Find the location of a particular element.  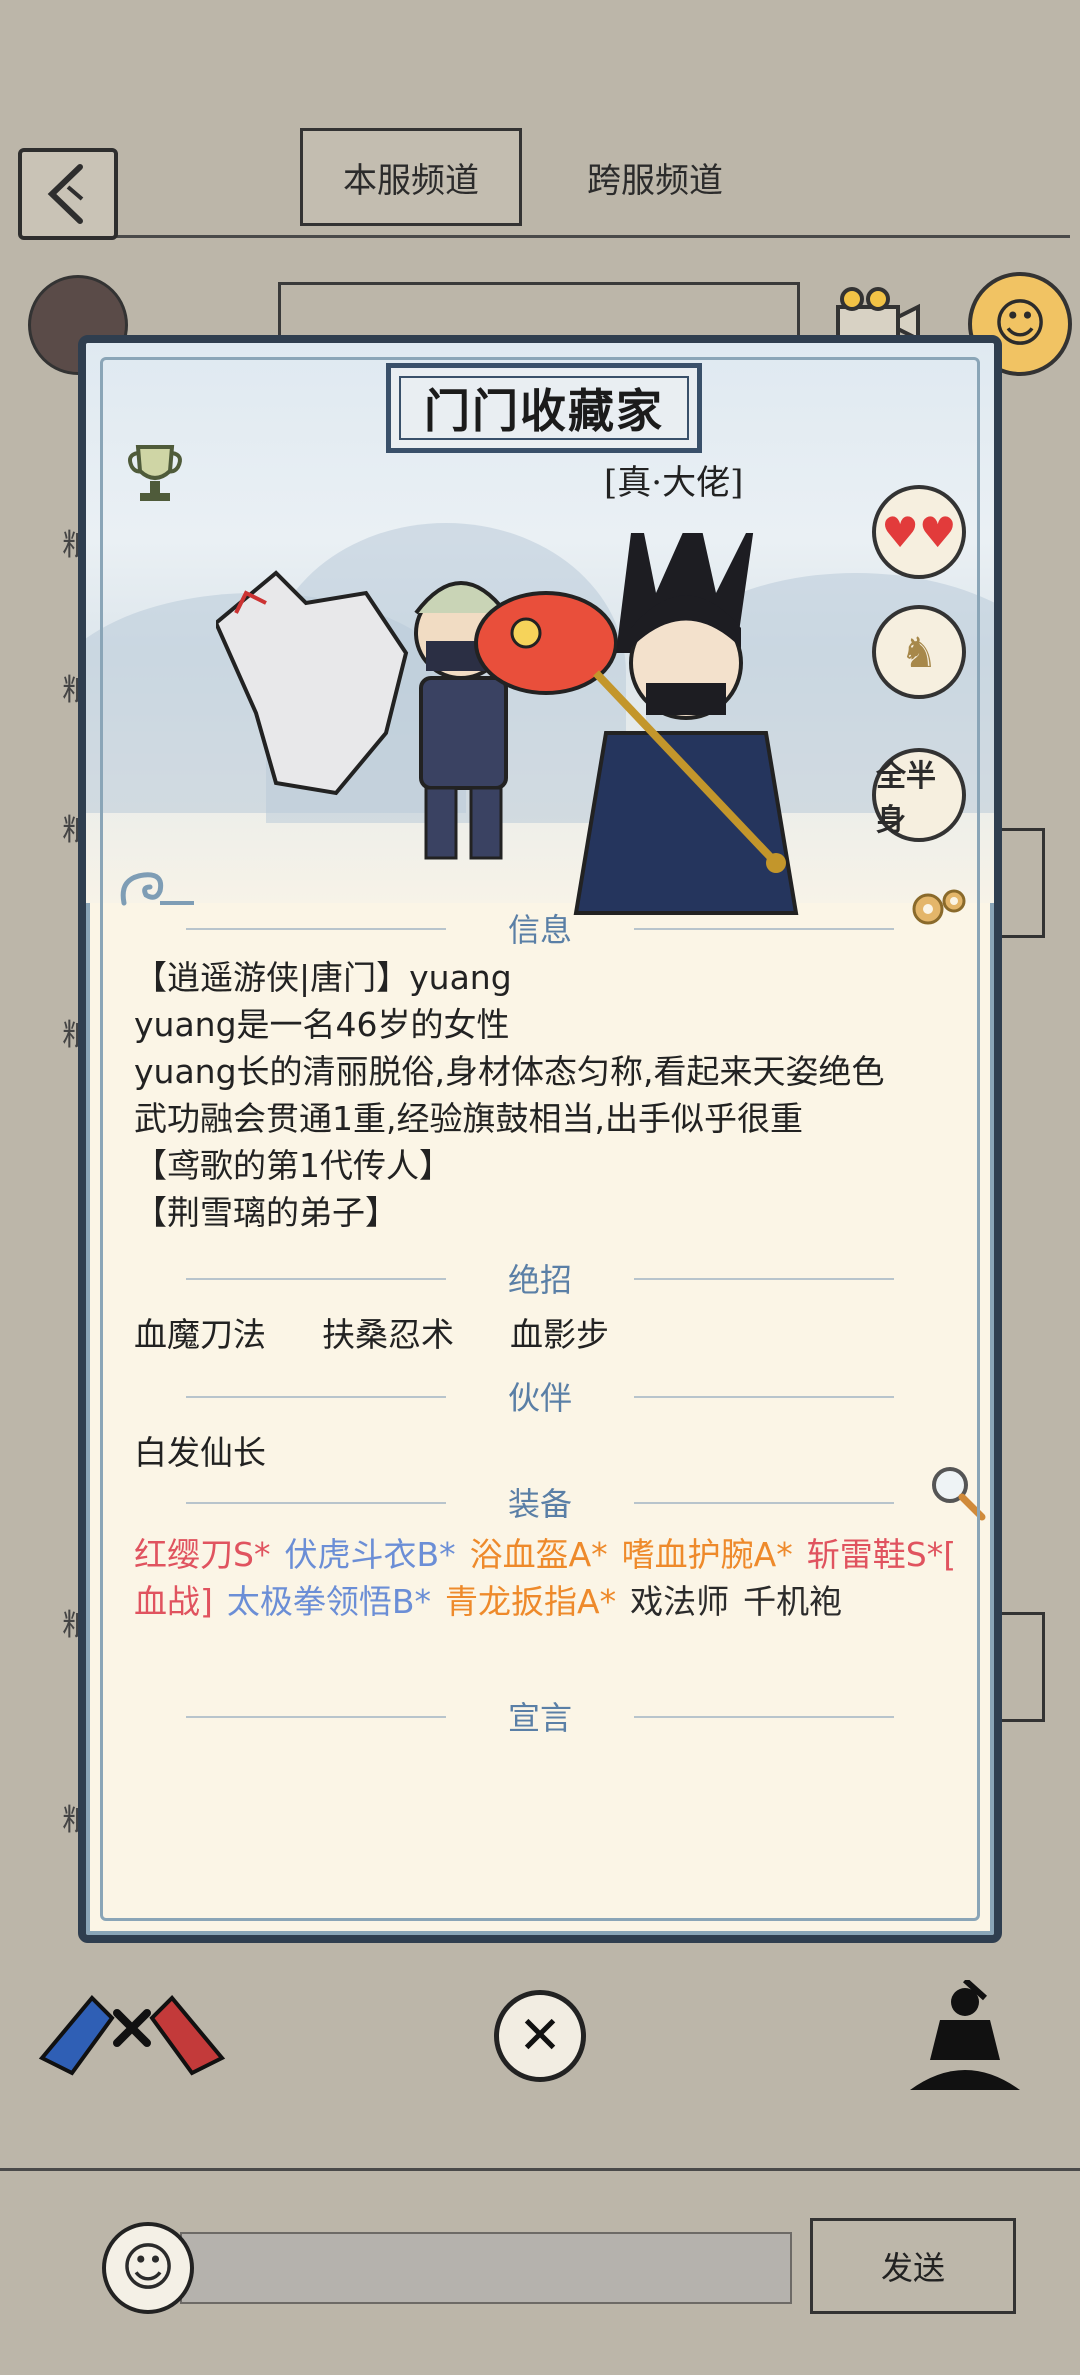

equipment-item: 伏虎斗衣B* is located at coordinates (369, 1554).